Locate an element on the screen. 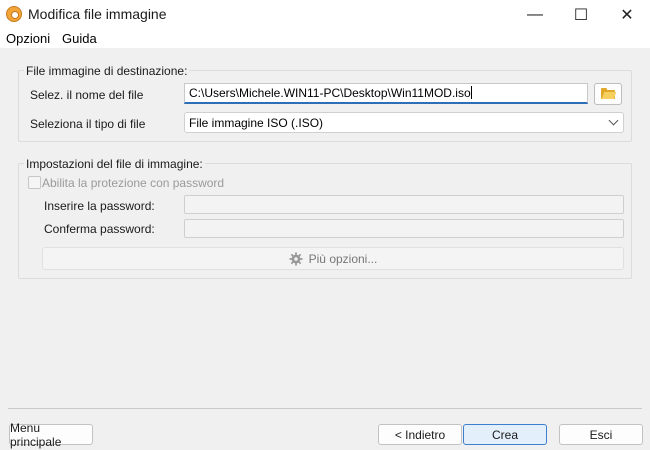 Image resolution: width=650 pixels, height=450 pixels. password-input is located at coordinates (404, 204).